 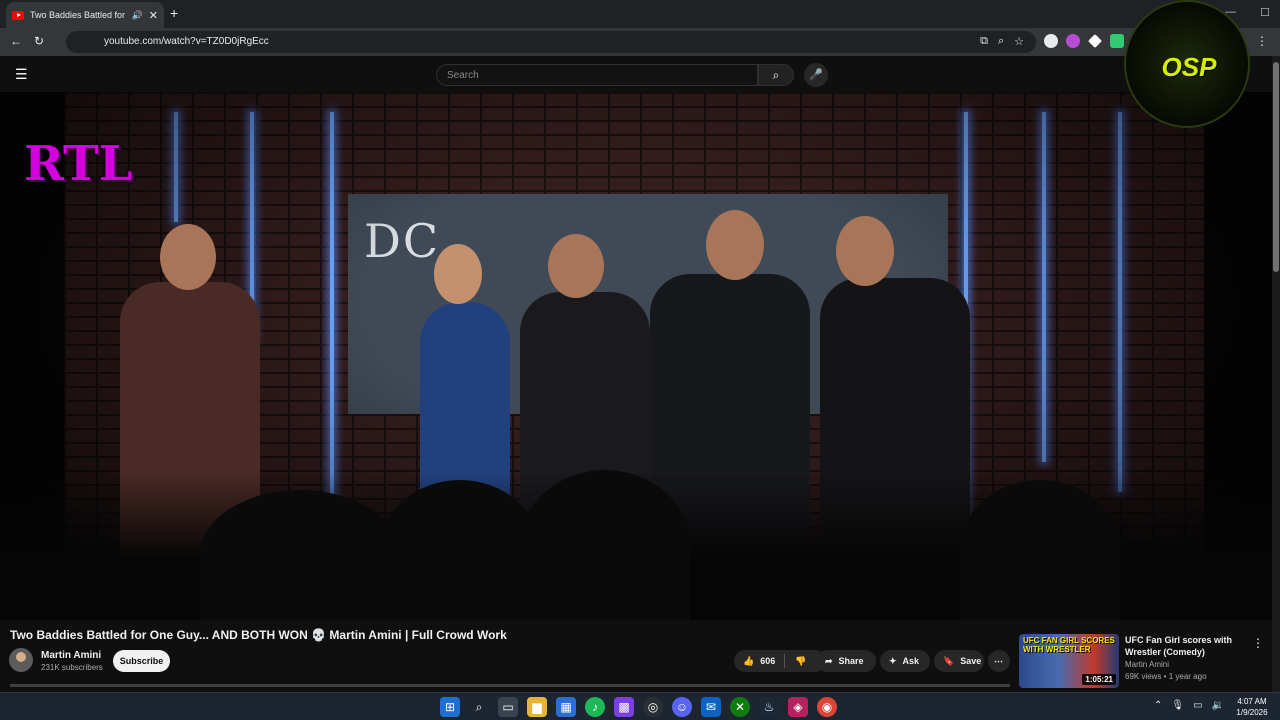 What do you see at coordinates (551, 42) in the screenshot?
I see `address-bar: youtube.com/watch?v=TZ0D0jRgEcc ⧉ ⌕ ☆` at bounding box center [551, 42].